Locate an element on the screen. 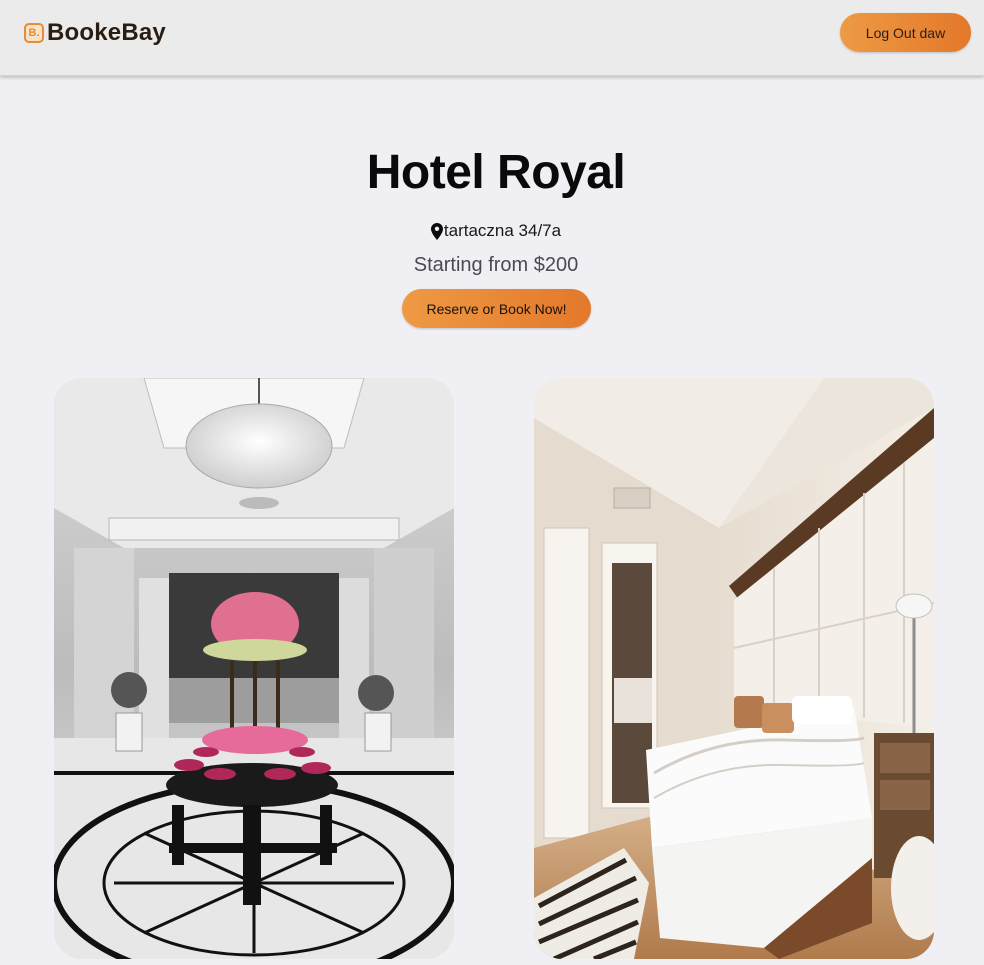 This screenshot has width=984, height=965. hotel-title: Hotel Royal is located at coordinates (496, 172).